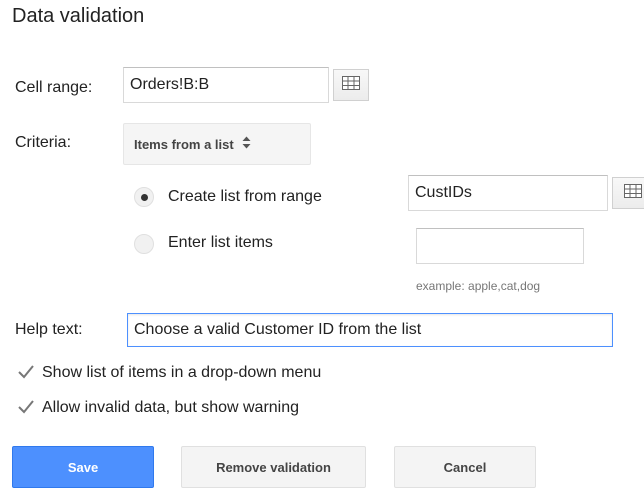 The height and width of the screenshot is (495, 644). What do you see at coordinates (220, 242) in the screenshot?
I see `enter-list-items-label: Enter list items` at bounding box center [220, 242].